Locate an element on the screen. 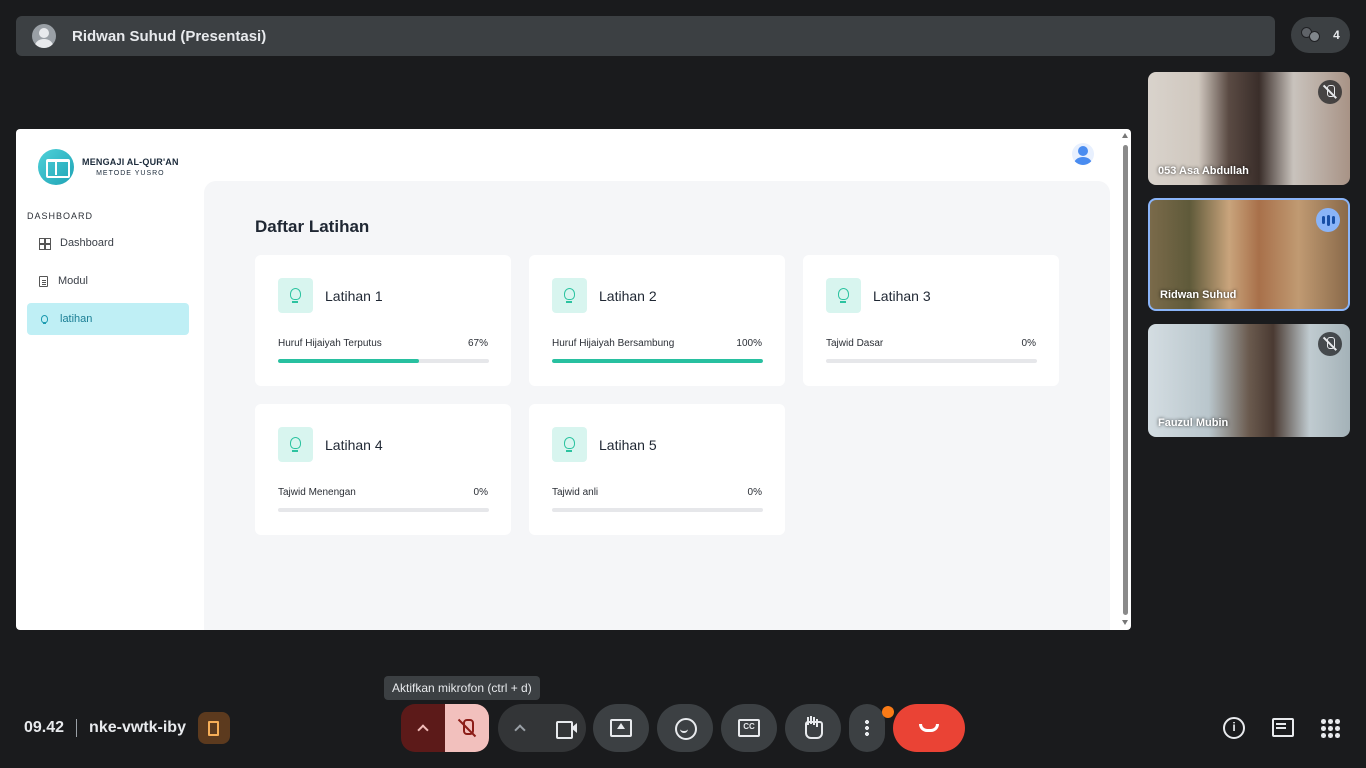 Image resolution: width=1366 pixels, height=768 pixels. audio-options-button is located at coordinates (423, 728).